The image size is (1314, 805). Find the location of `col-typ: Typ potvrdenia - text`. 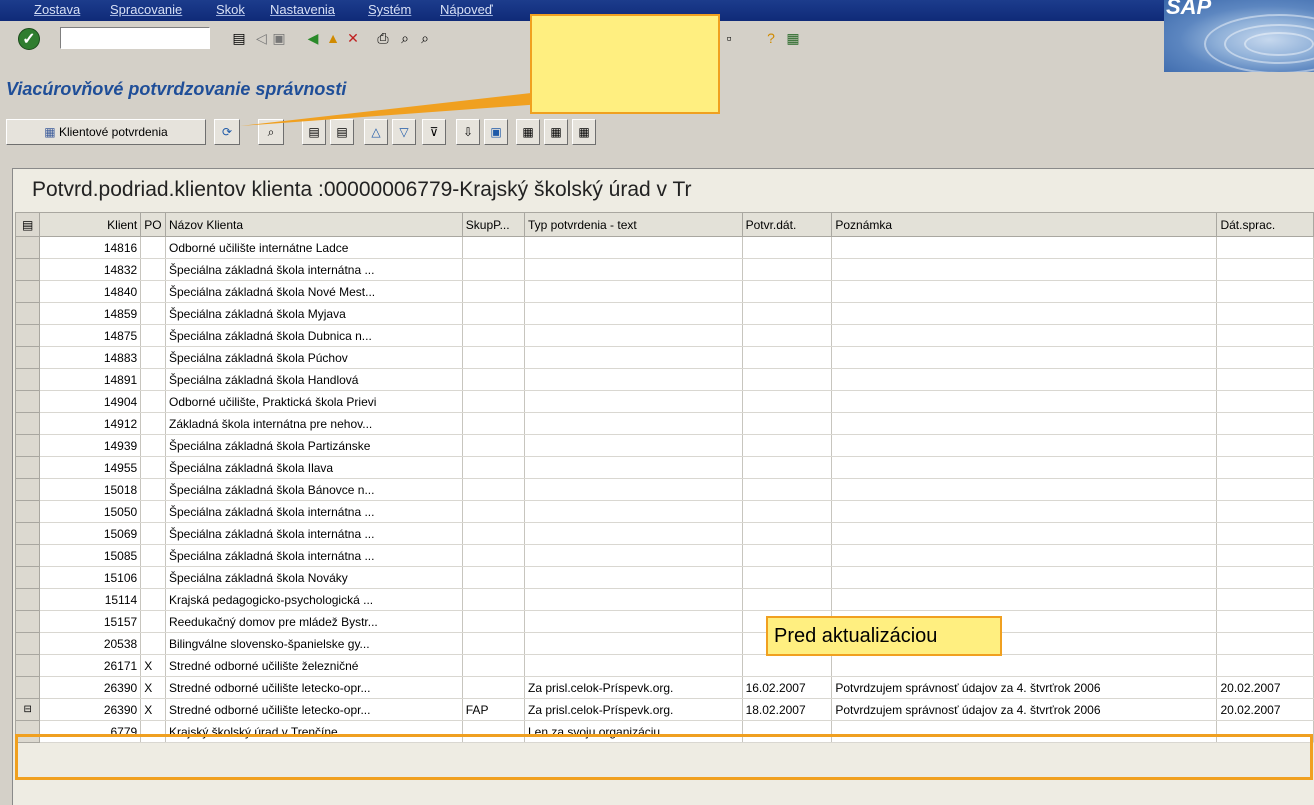

col-typ: Typ potvrdenia - text is located at coordinates (633, 224).